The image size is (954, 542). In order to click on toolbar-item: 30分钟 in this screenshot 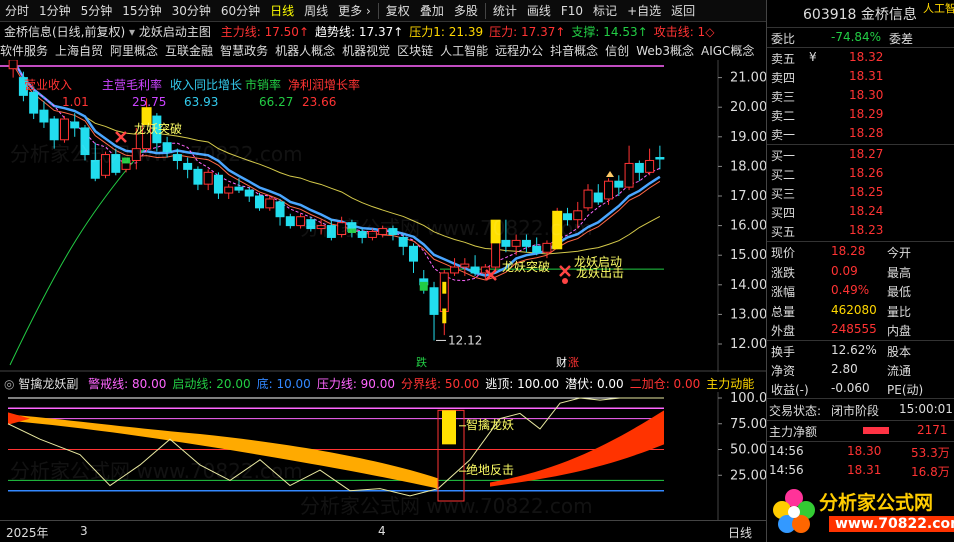, I will do `click(191, 11)`.